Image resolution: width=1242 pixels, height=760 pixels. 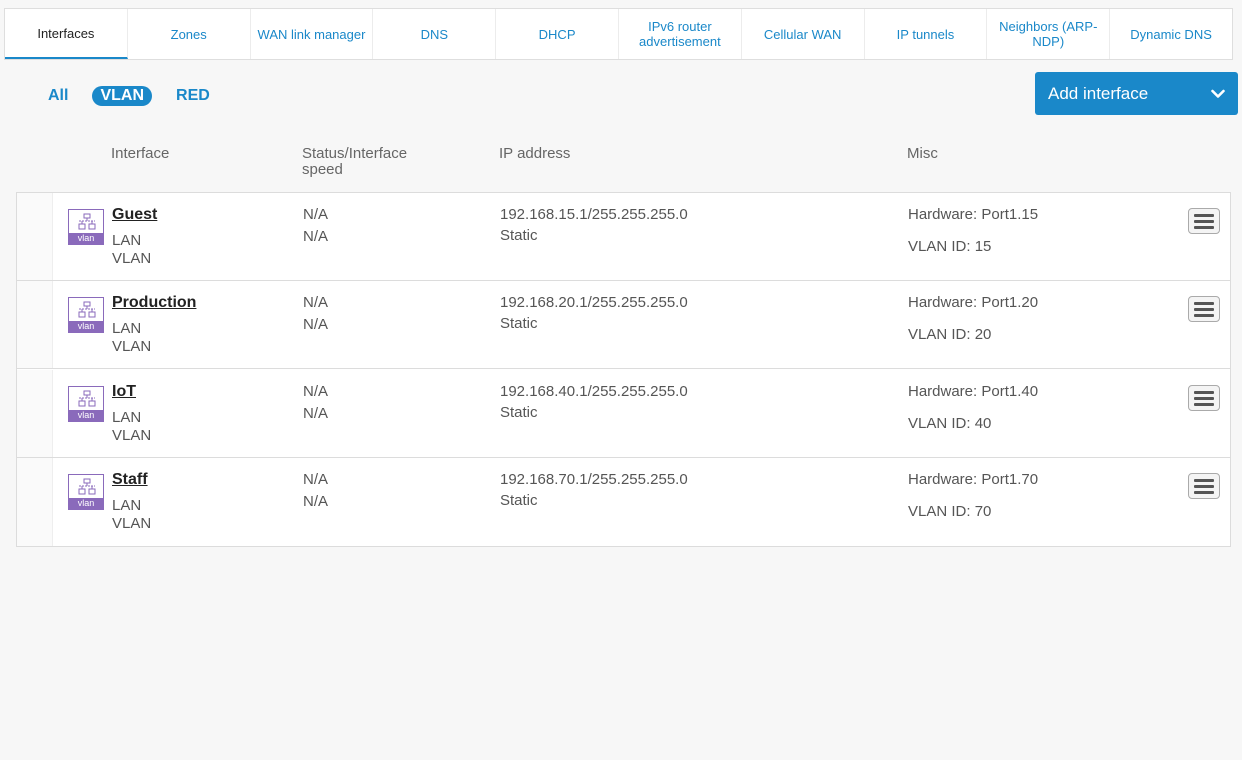 I want to click on filter-vlan: VLAN, so click(x=122, y=96).